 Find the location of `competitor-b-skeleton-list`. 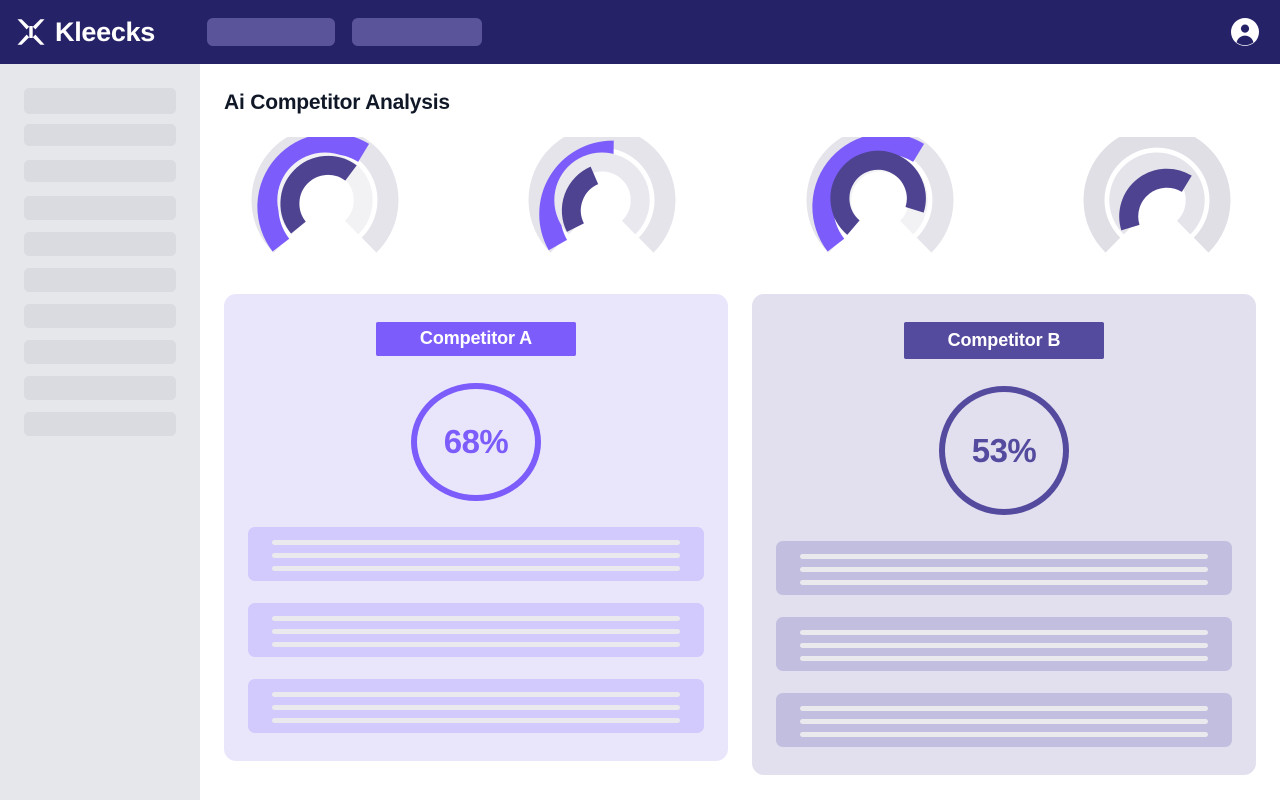

competitor-b-skeleton-list is located at coordinates (1004, 644).